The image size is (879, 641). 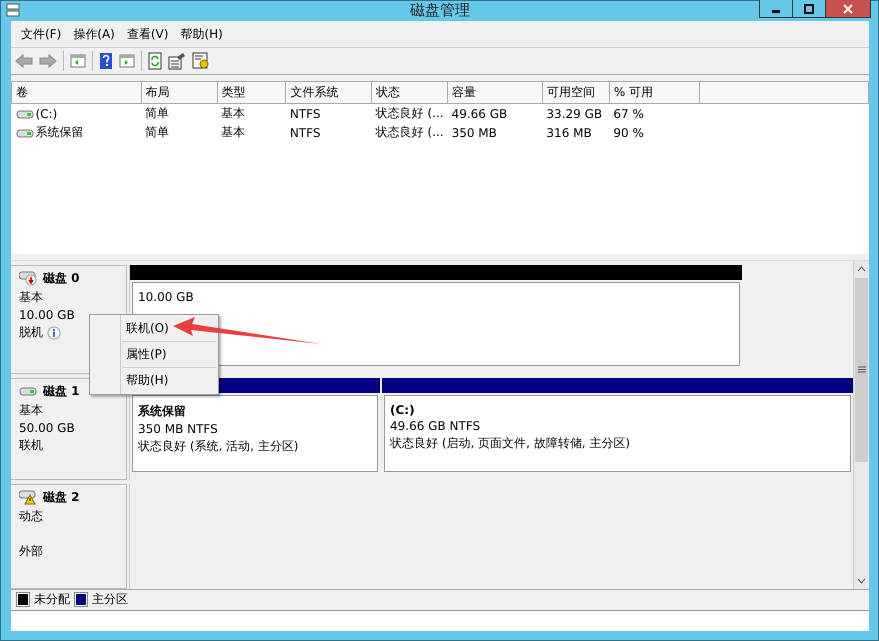 What do you see at coordinates (178, 429) in the screenshot?
I see `partition-text: 350 MB NTFS` at bounding box center [178, 429].